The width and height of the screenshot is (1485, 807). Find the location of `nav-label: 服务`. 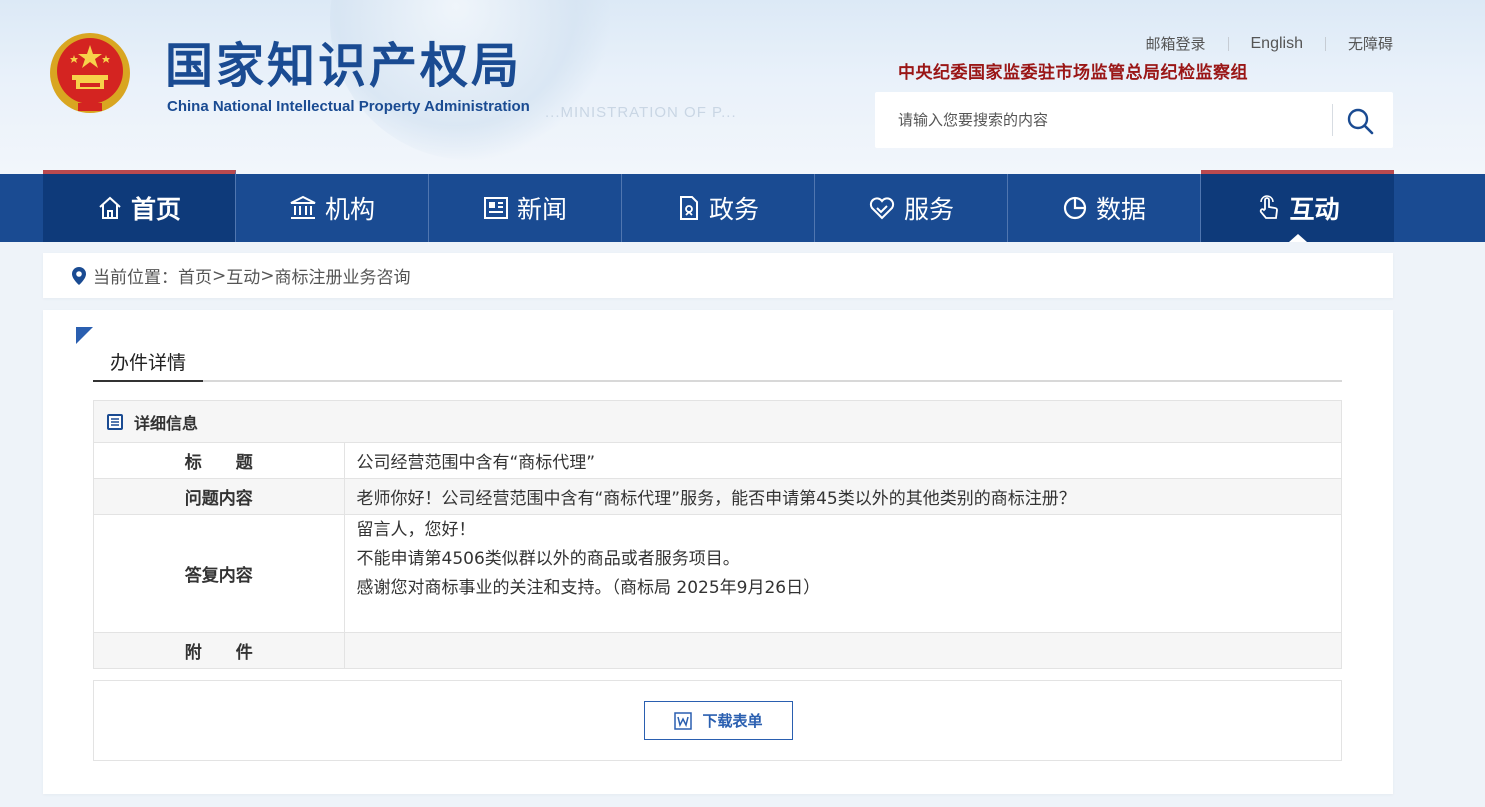

nav-label: 服务 is located at coordinates (928, 209).